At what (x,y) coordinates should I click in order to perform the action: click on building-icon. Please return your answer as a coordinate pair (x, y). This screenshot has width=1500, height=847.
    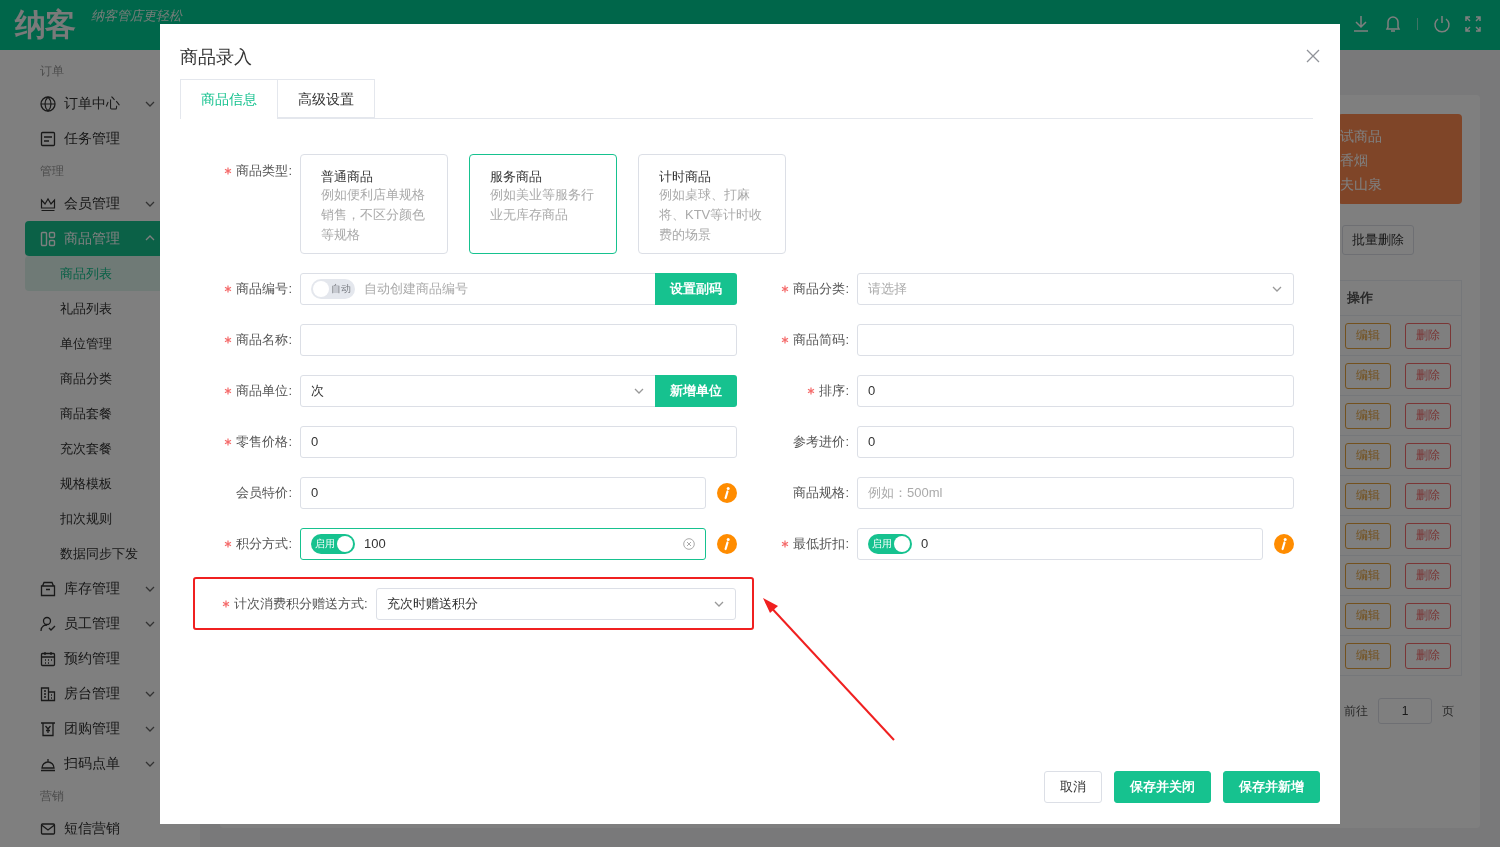
    Looking at the image, I should click on (48, 693).